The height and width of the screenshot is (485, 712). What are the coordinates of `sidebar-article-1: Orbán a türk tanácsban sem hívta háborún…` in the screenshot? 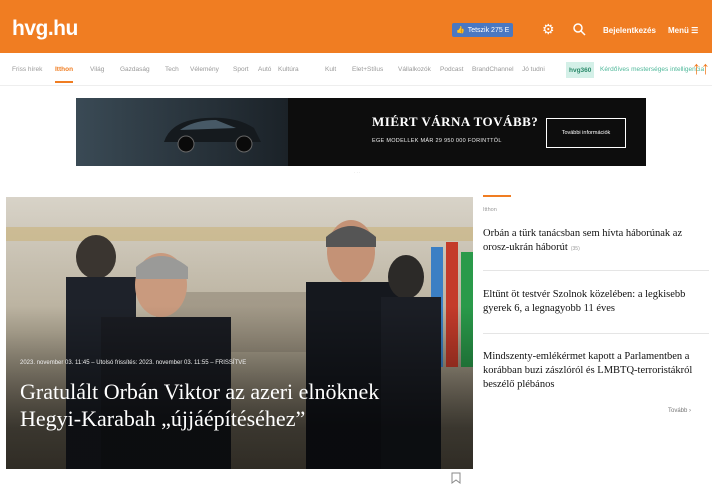 It's located at (596, 241).